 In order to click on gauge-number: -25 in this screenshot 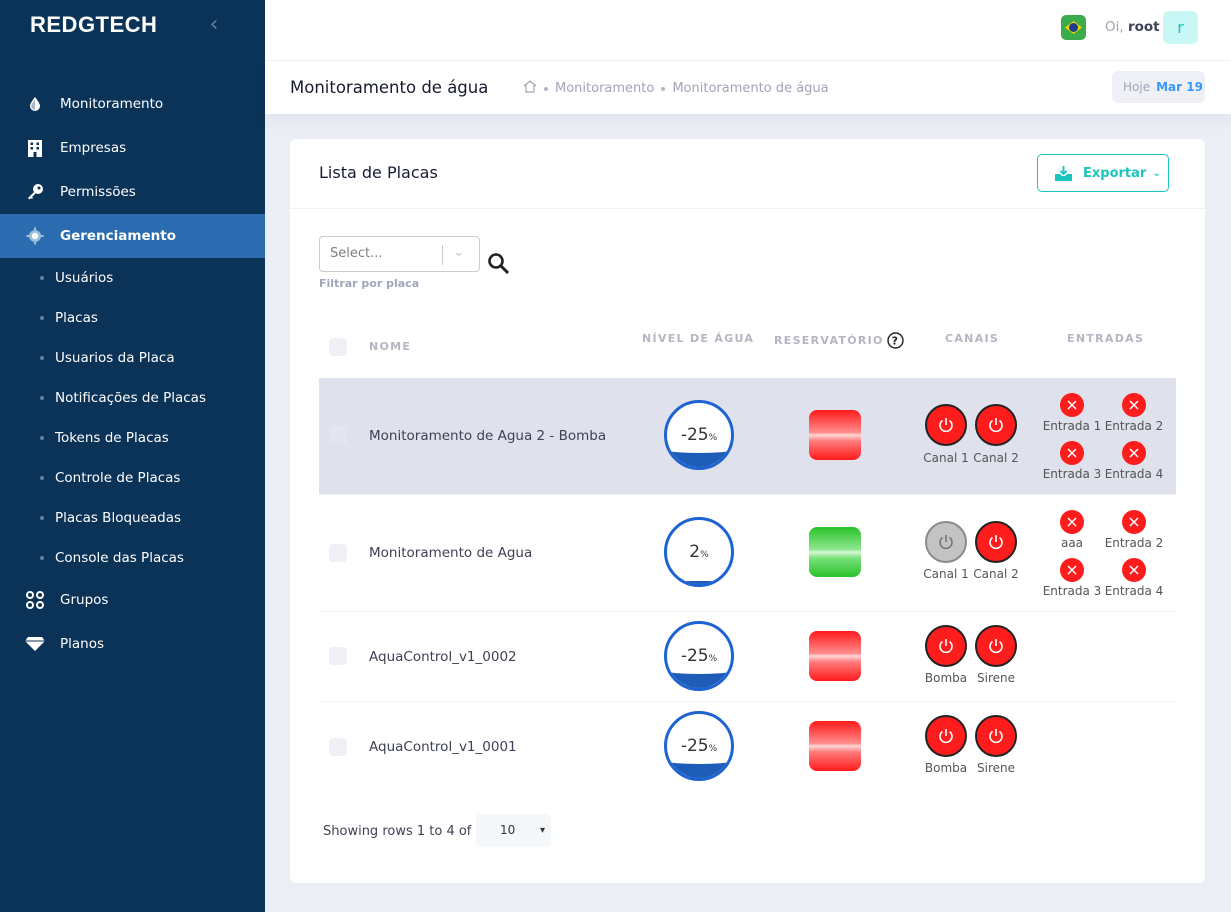, I will do `click(694, 435)`.